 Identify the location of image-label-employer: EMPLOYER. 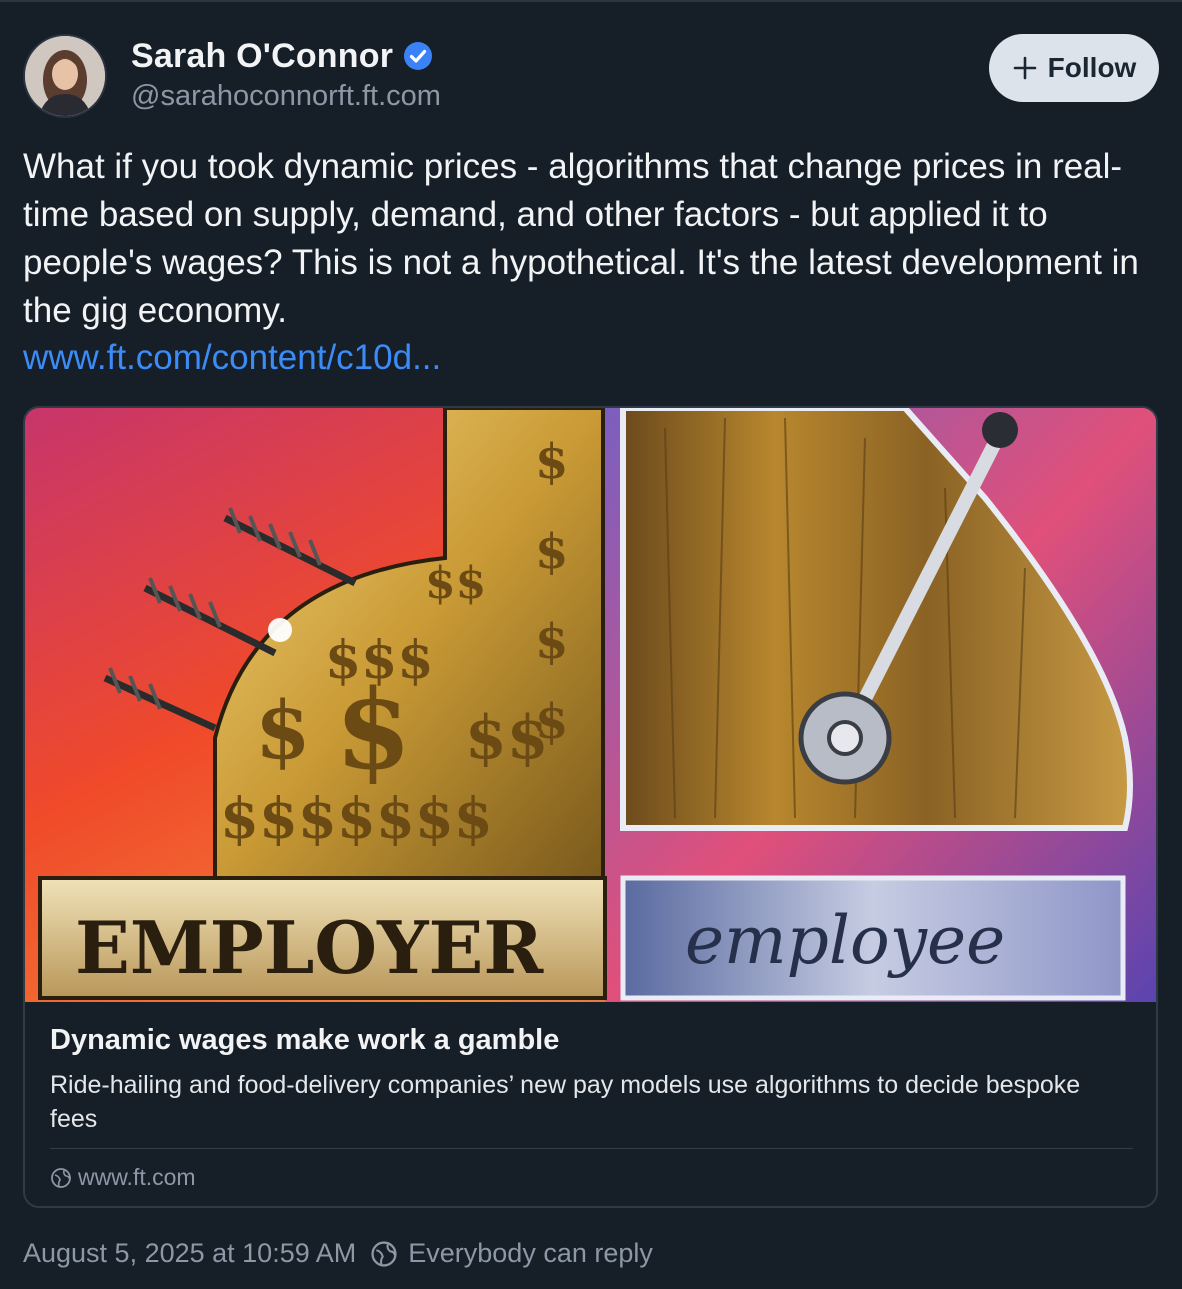
(309, 947).